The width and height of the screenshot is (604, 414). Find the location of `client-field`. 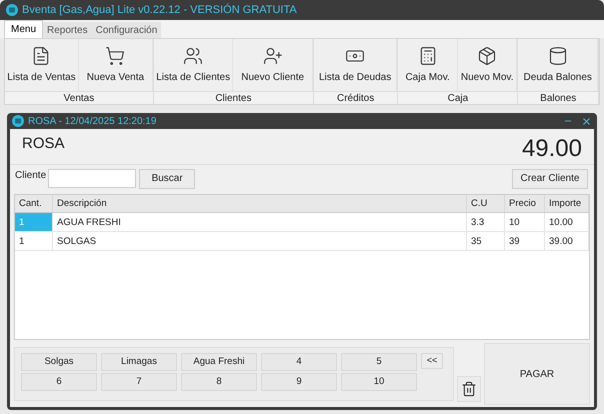

client-field is located at coordinates (92, 178).